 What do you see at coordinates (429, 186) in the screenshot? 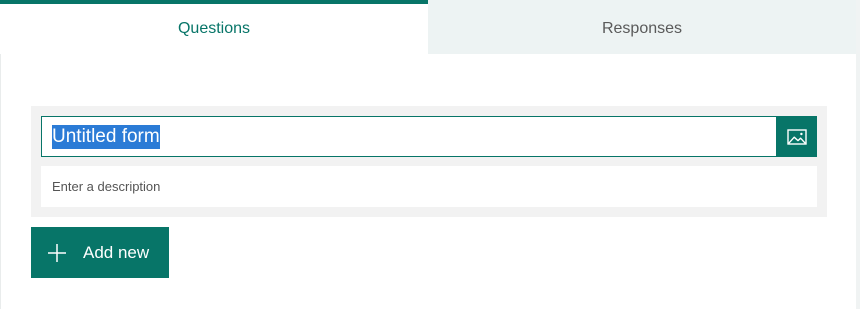
I see `form-description-input: Enter a description` at bounding box center [429, 186].